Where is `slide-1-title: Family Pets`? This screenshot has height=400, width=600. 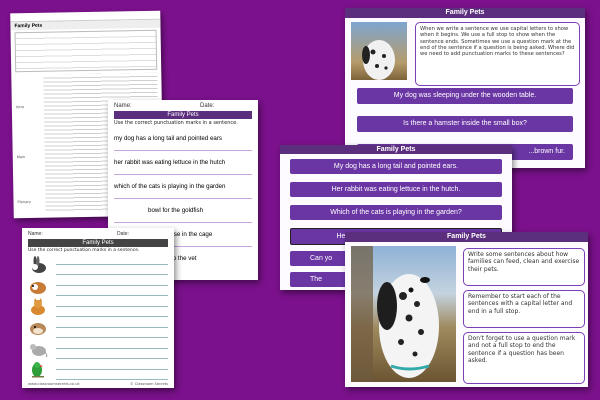 slide-1-title: Family Pets is located at coordinates (465, 13).